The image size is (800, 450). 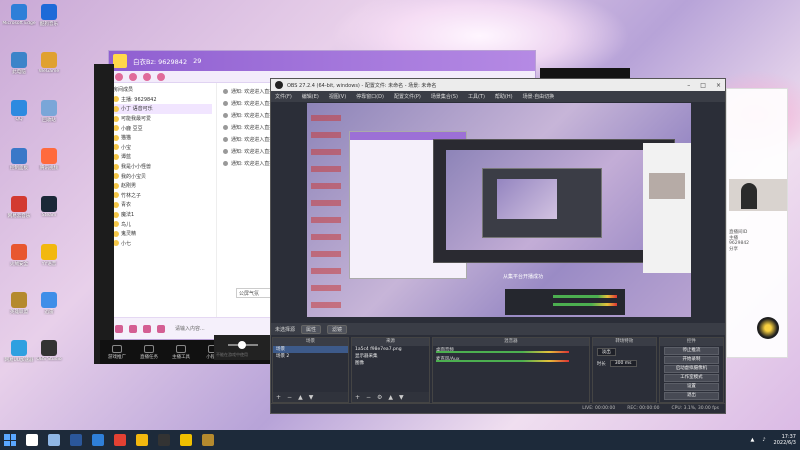 I want to click on member-item: 主播: 9629842, so click(x=162, y=100).